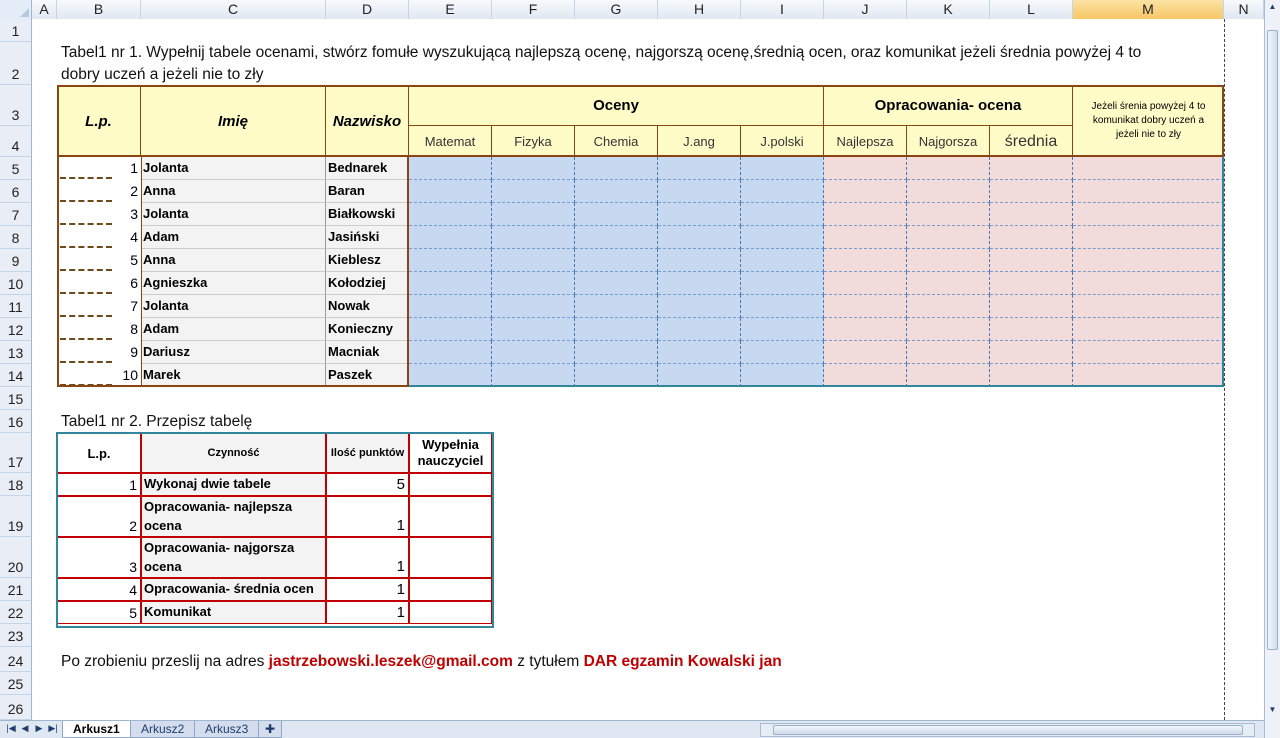 The image size is (1280, 738). I want to click on column-header-f: F, so click(533, 9).